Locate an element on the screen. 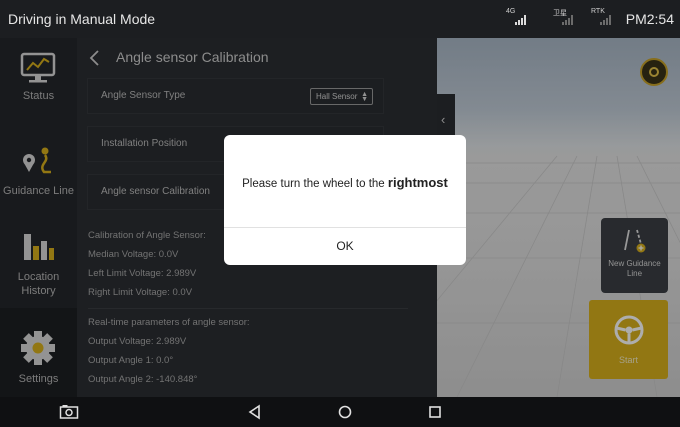 The width and height of the screenshot is (680, 427). ok-button: OK is located at coordinates (345, 246).